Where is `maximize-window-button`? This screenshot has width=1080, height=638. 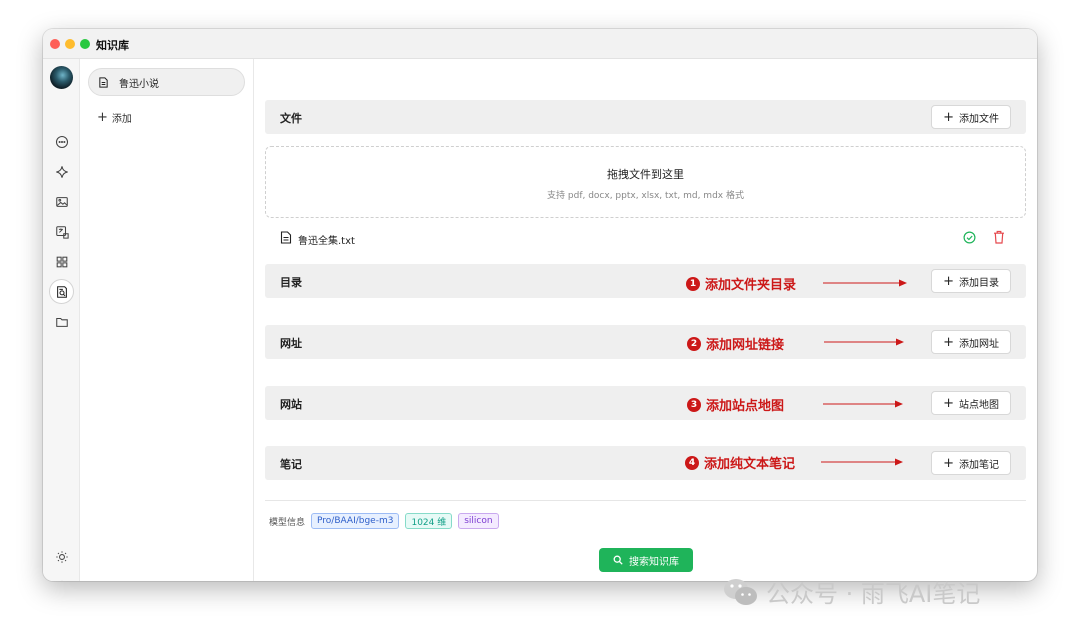 maximize-window-button is located at coordinates (85, 44).